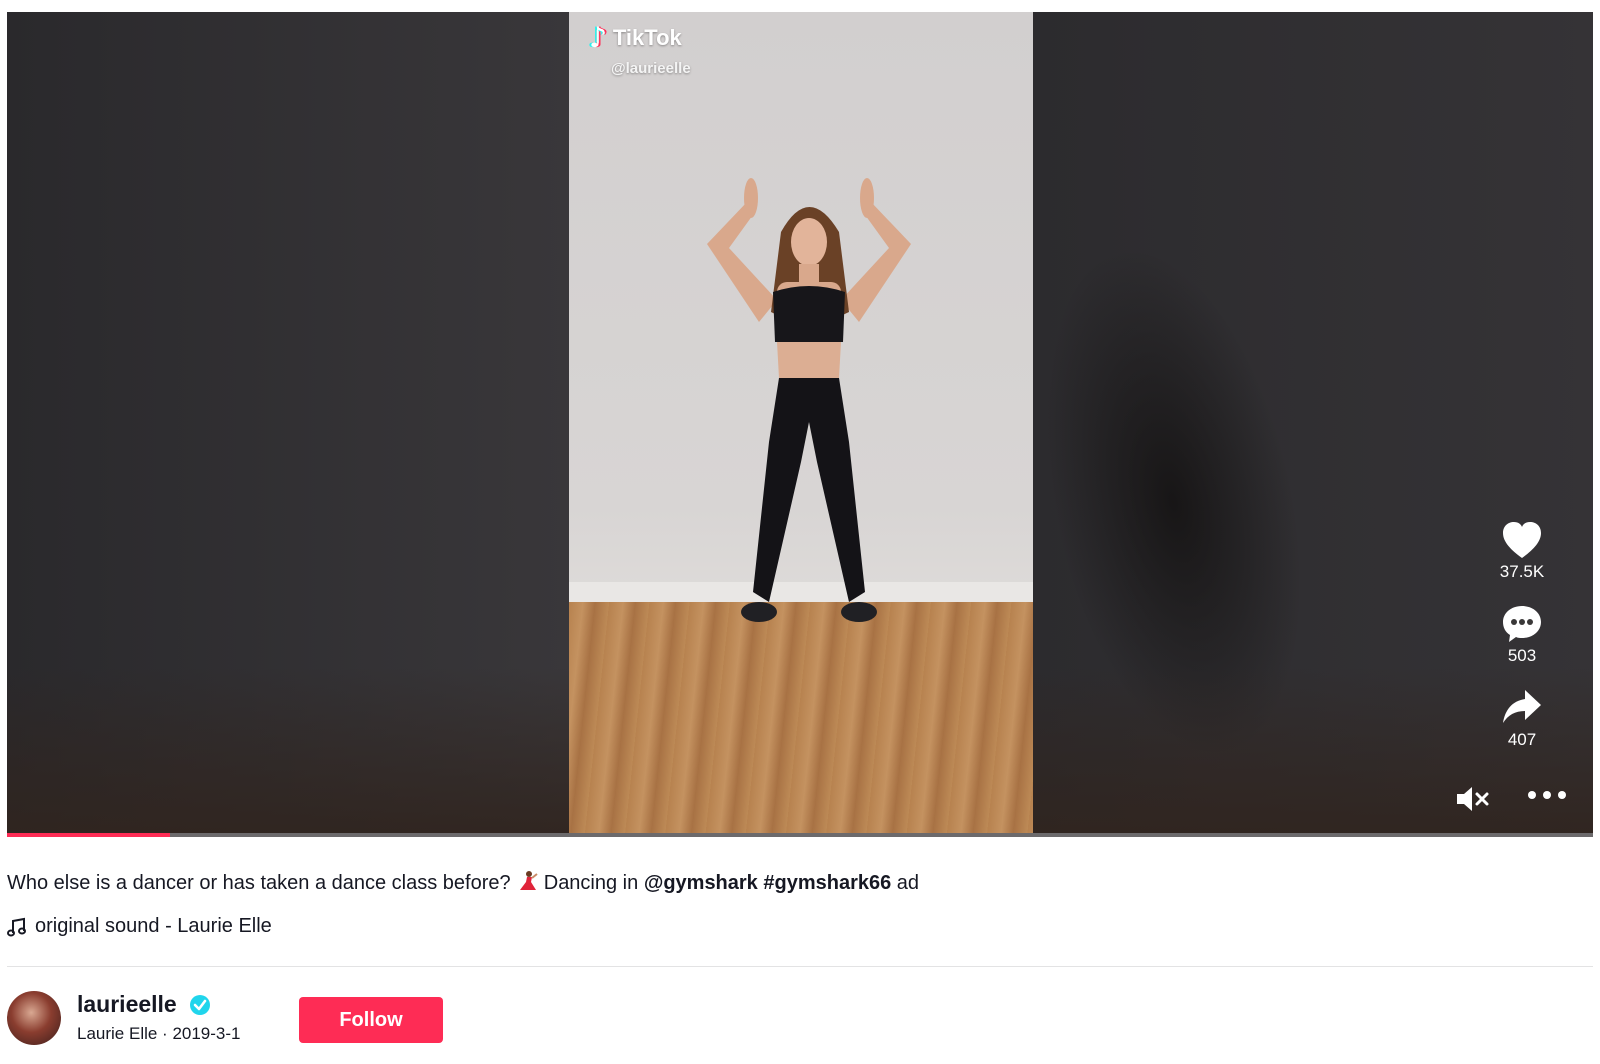 This screenshot has width=1600, height=1064. Describe the element at coordinates (153, 926) in the screenshot. I see `sound-label: original sound - Laurie Elle` at that location.